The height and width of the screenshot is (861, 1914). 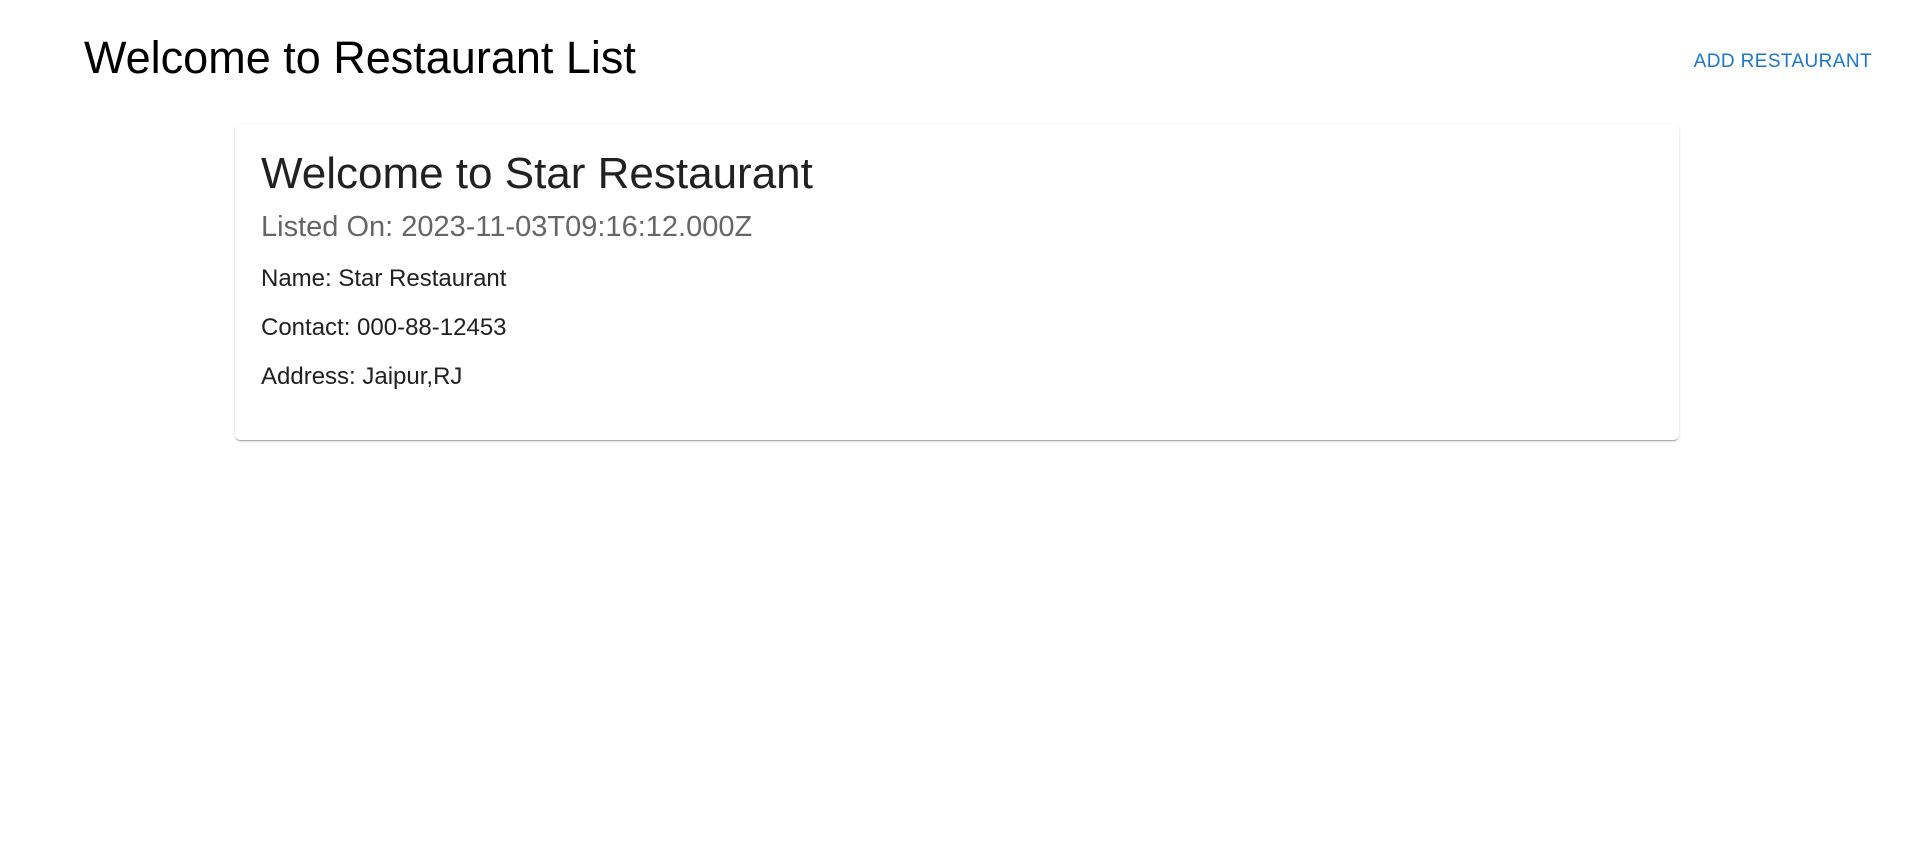 What do you see at coordinates (384, 327) in the screenshot?
I see `restaurant-contact: Contact: 000-88-12453` at bounding box center [384, 327].